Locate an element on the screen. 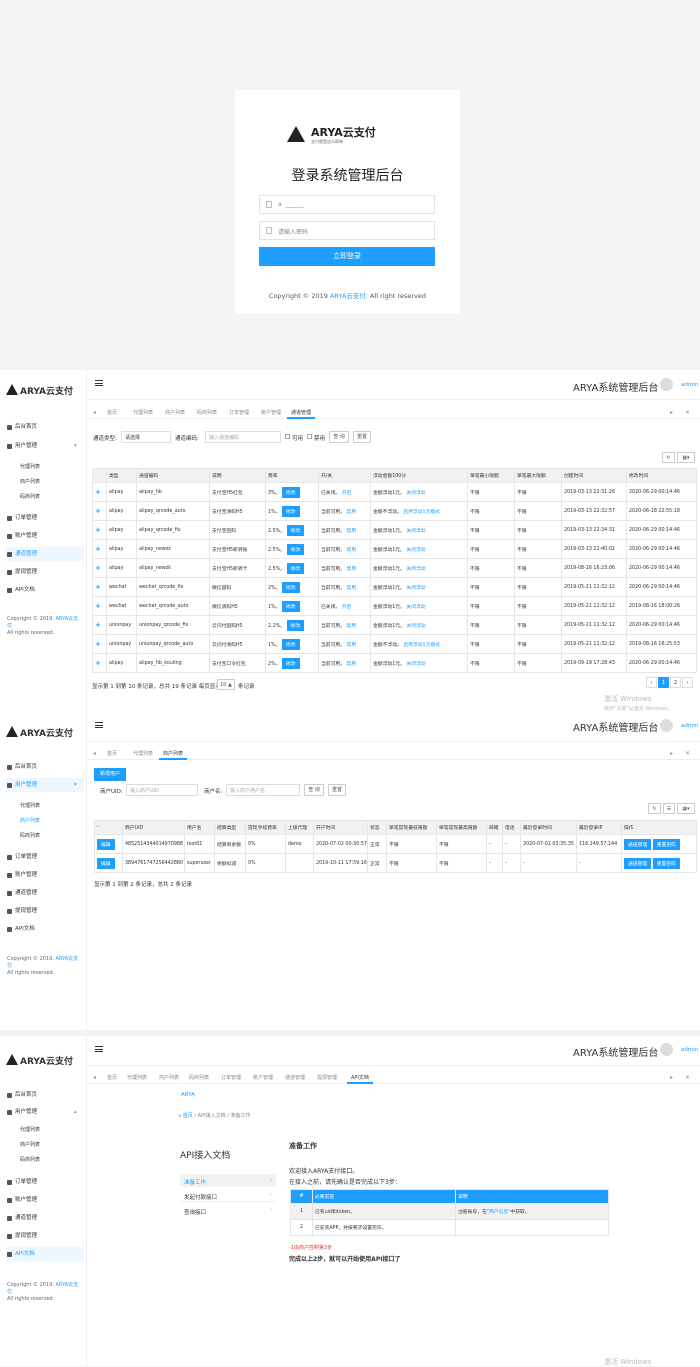  columns-toggle-icon: ▦▾ is located at coordinates (686, 808).